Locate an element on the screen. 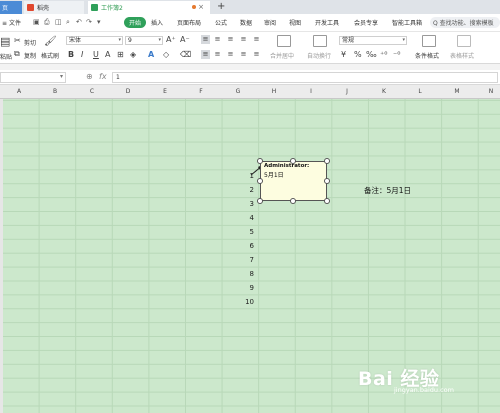  save-icon: ▣ is located at coordinates (36, 22).